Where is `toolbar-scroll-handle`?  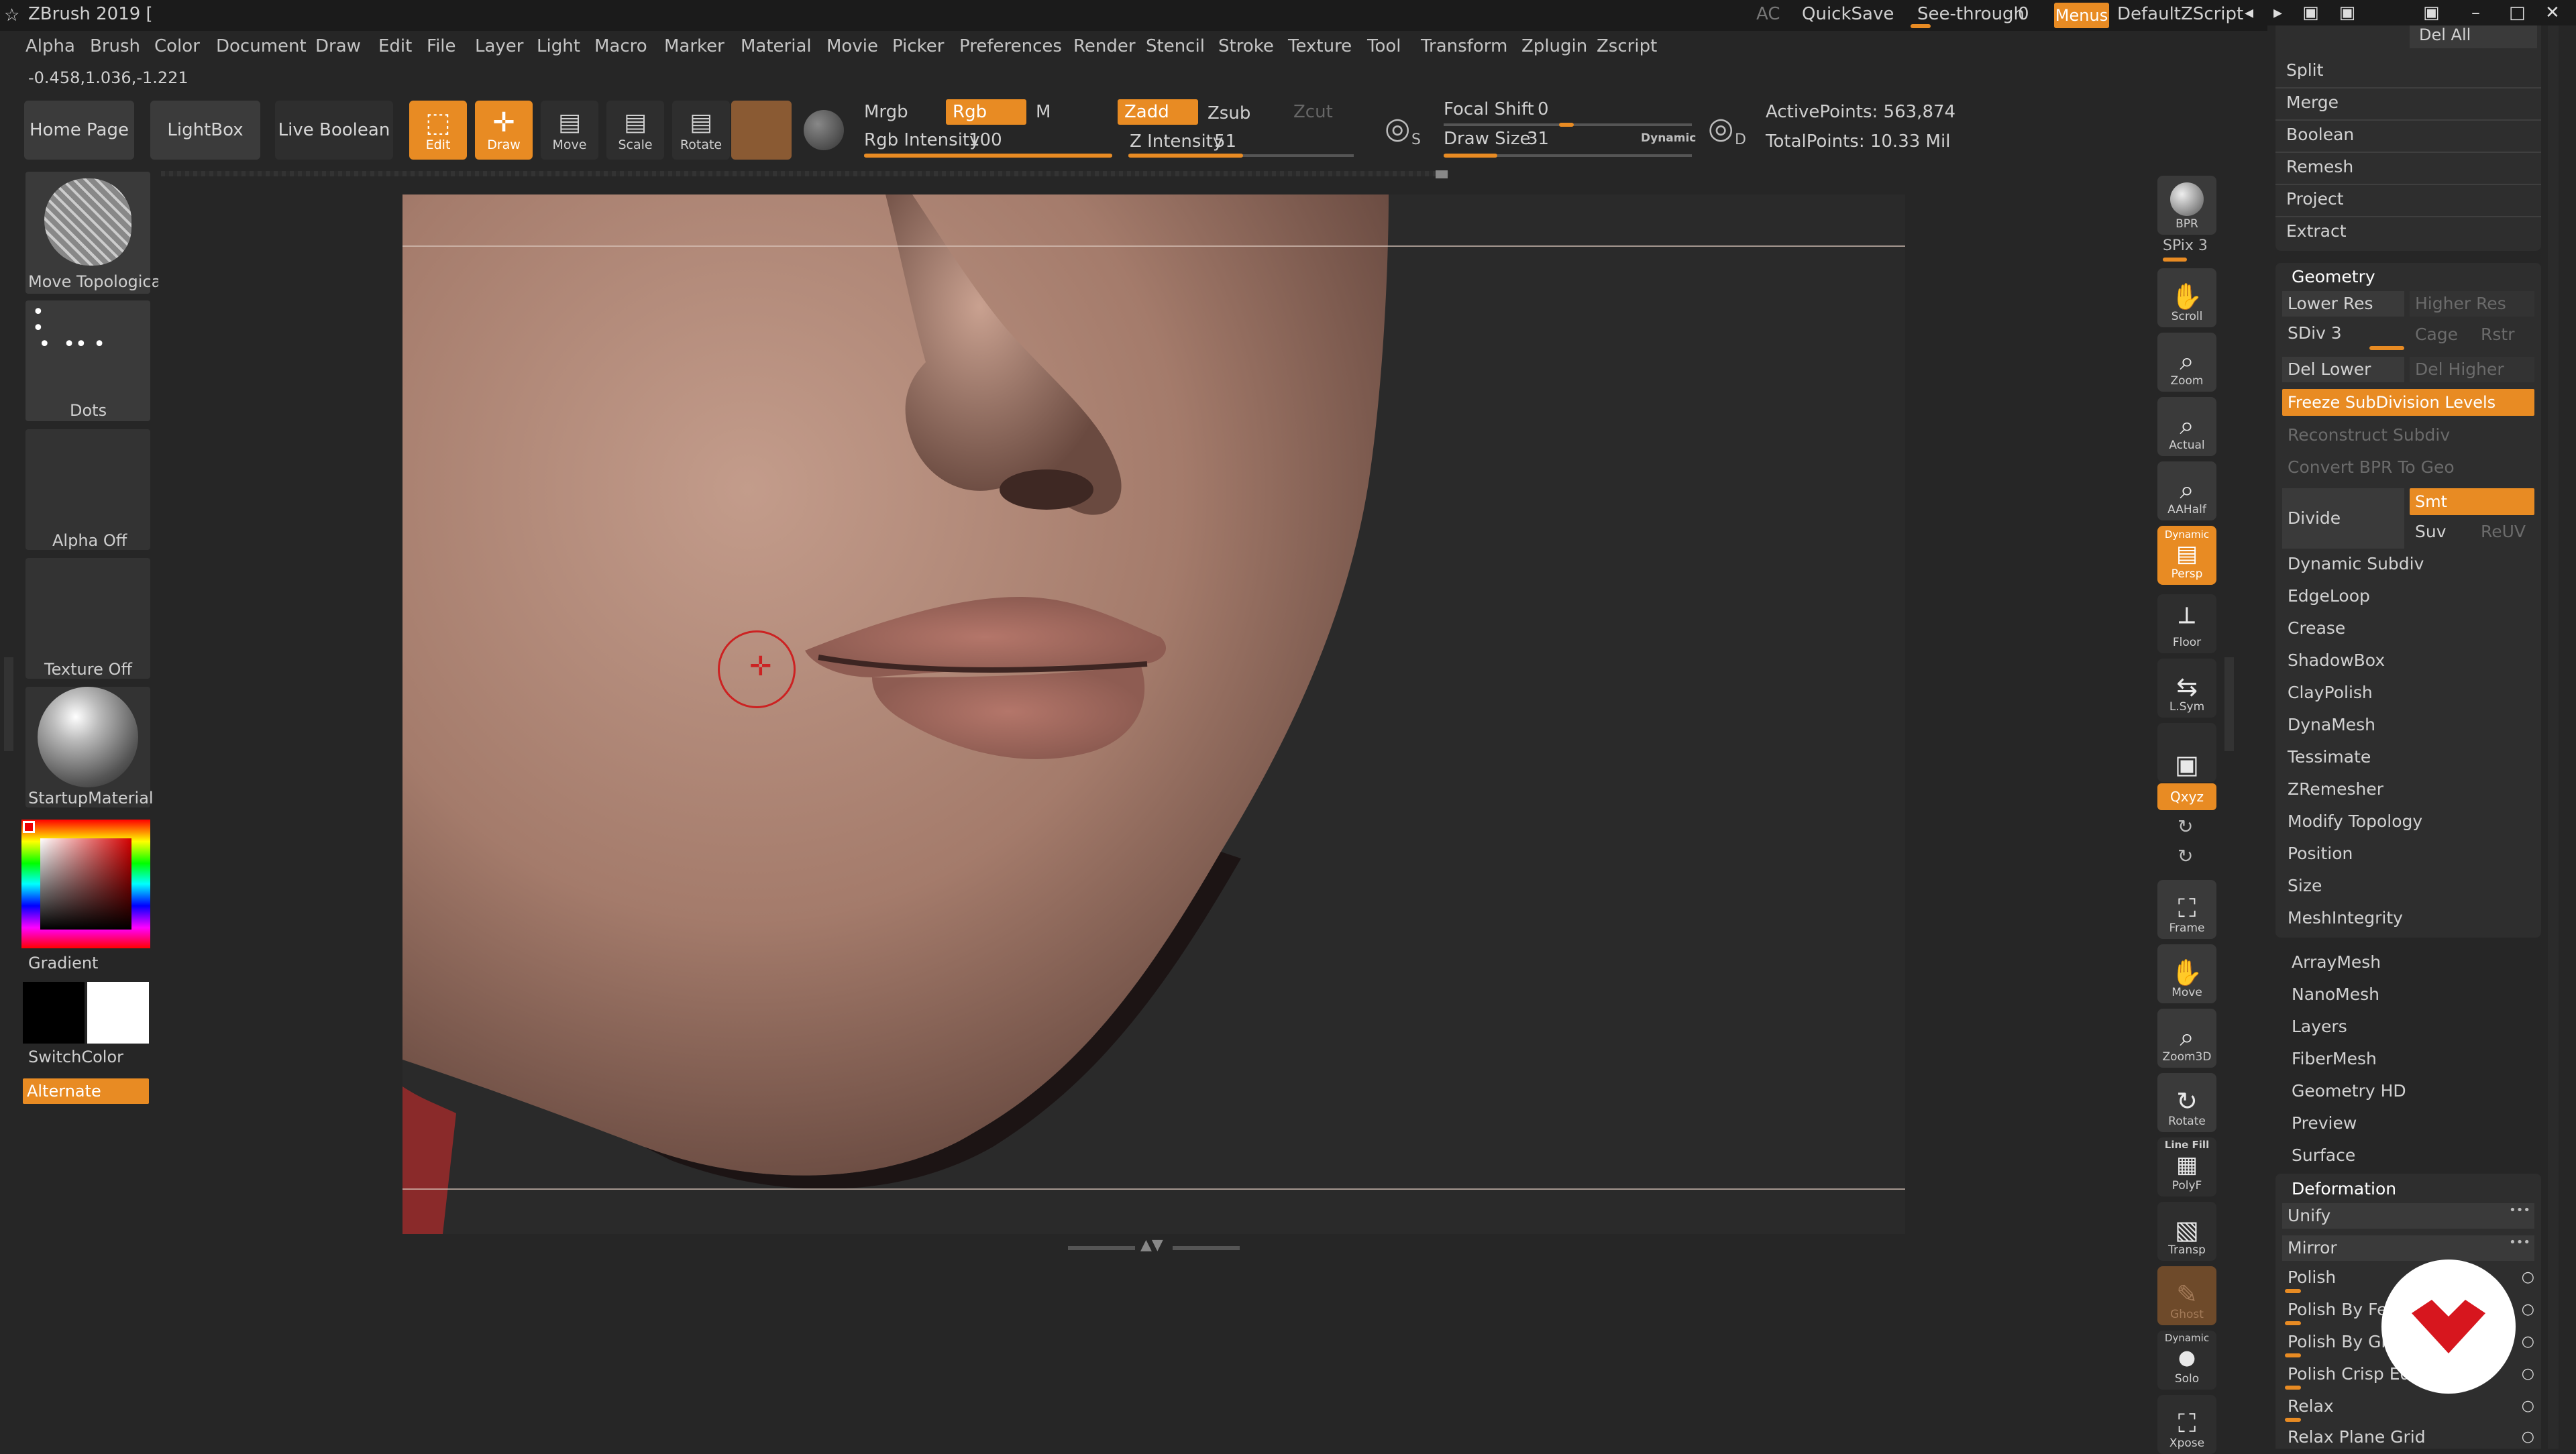 toolbar-scroll-handle is located at coordinates (1442, 174).